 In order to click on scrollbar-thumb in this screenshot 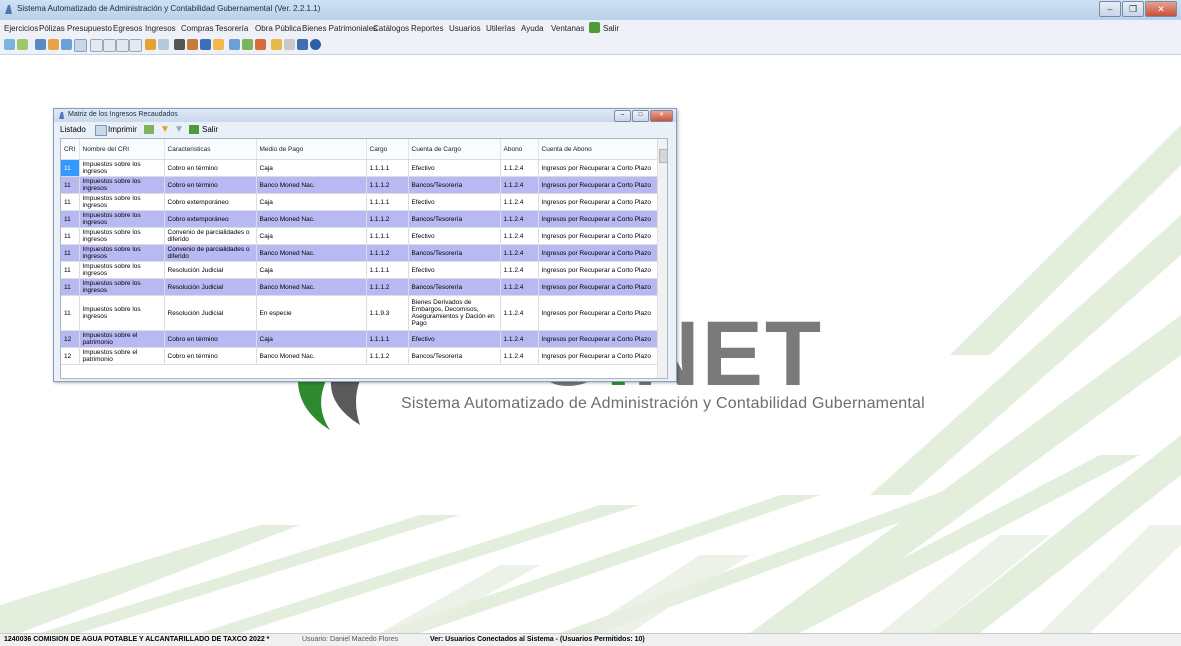, I will do `click(663, 156)`.